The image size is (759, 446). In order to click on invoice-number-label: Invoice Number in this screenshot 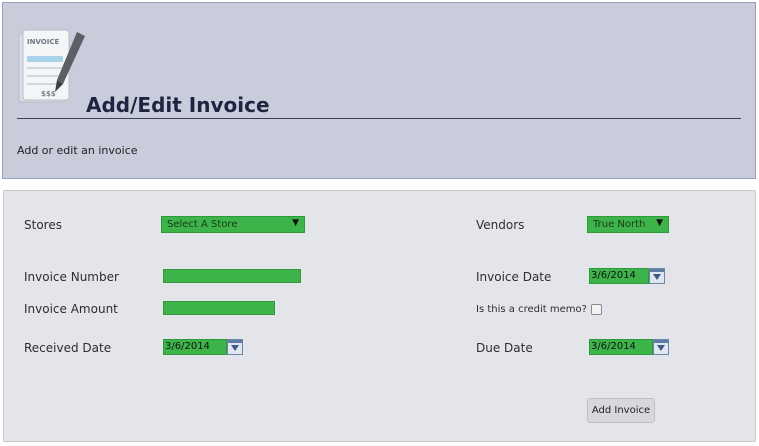, I will do `click(71, 277)`.